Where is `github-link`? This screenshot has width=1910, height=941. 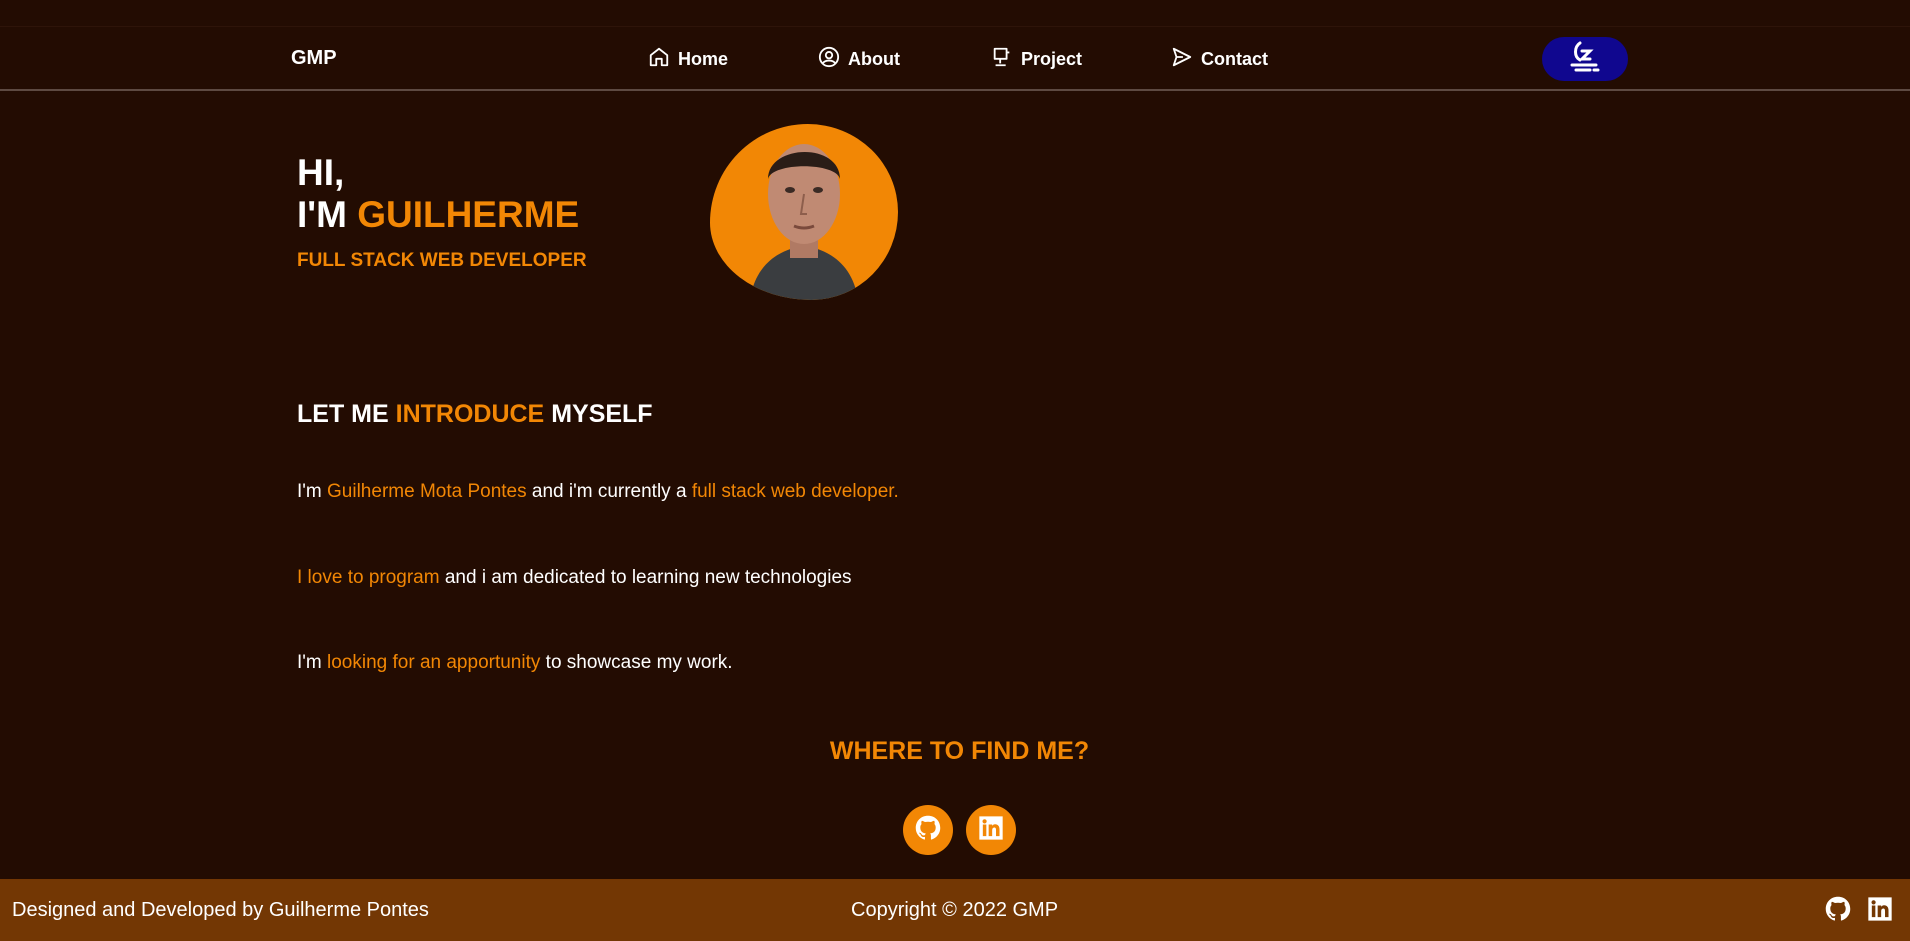 github-link is located at coordinates (928, 830).